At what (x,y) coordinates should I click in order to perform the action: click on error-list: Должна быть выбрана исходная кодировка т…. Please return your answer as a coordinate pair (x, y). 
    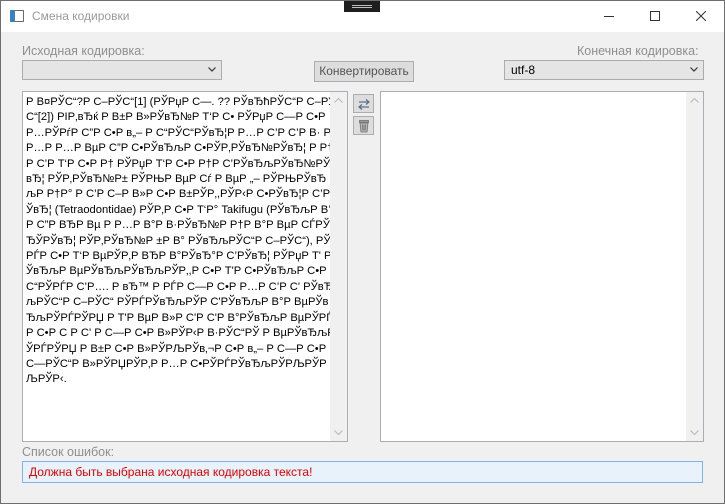
    Looking at the image, I should click on (362, 472).